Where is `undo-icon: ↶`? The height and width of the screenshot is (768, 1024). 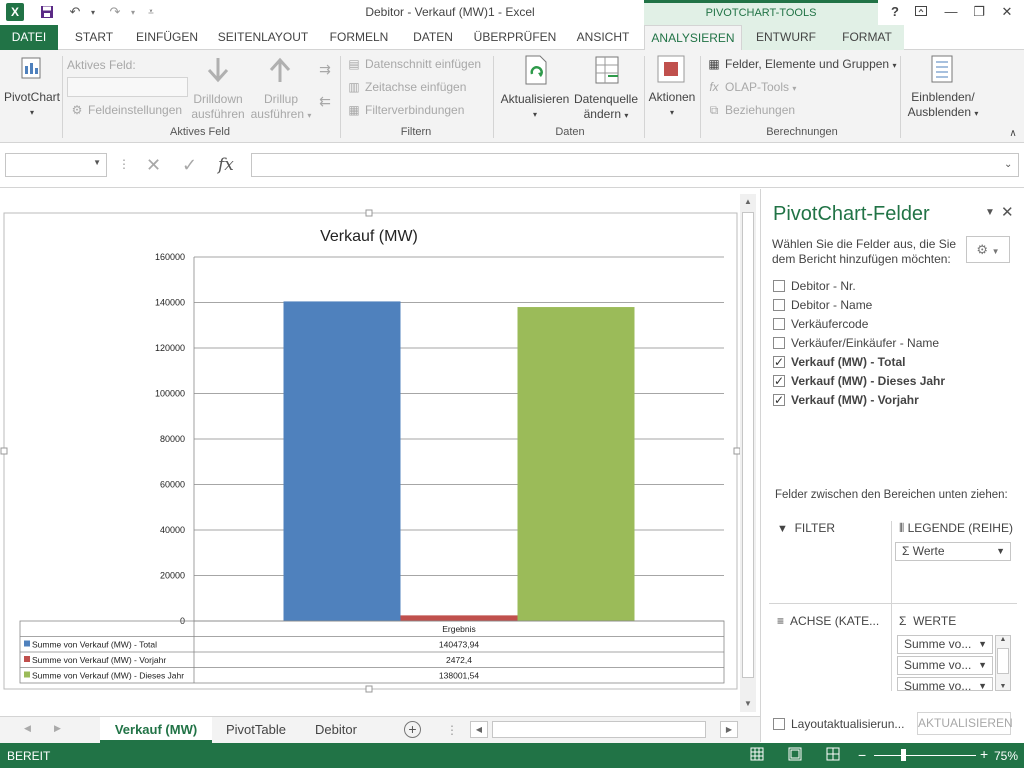
undo-icon: ↶ is located at coordinates (75, 12).